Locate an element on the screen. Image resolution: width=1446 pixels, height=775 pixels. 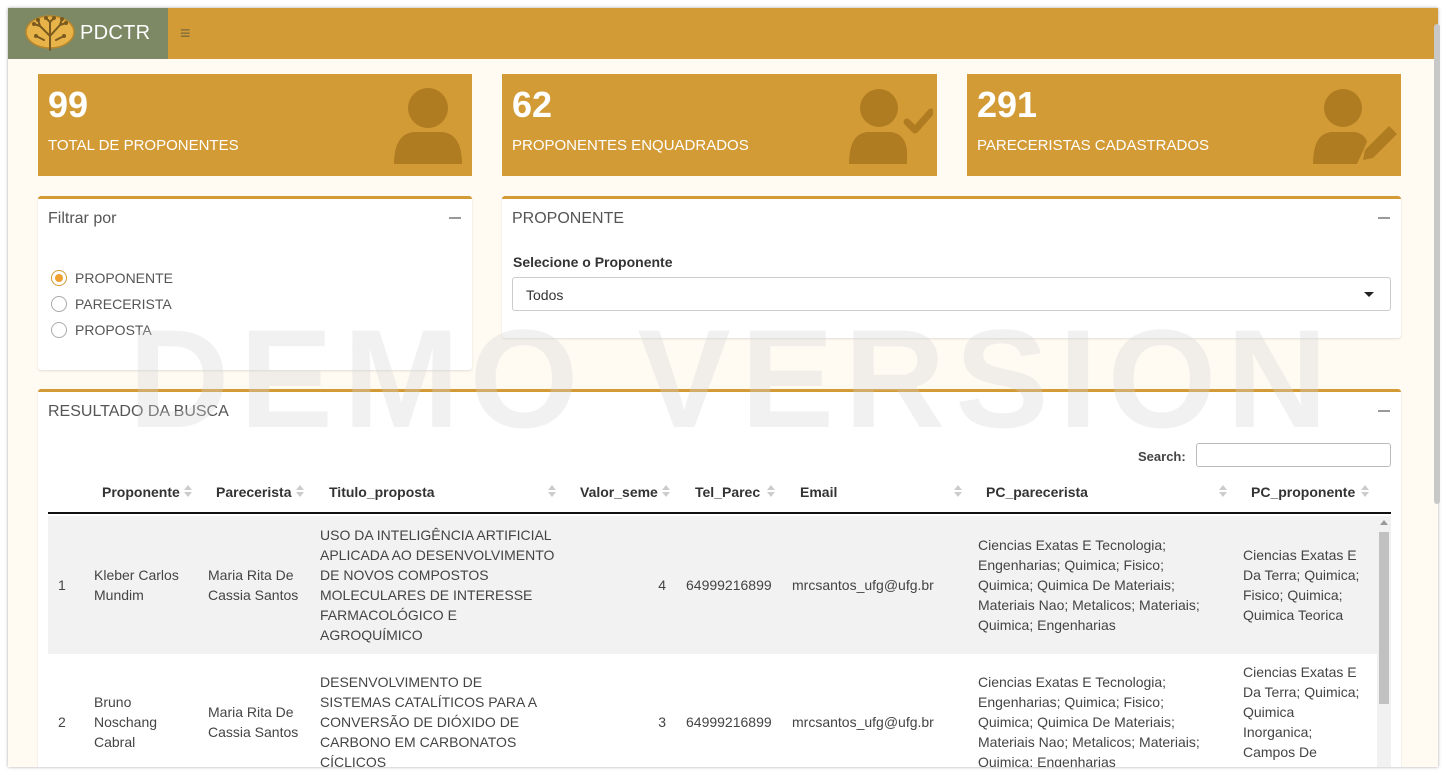
stat-label: PARECERISTAS CADASTRADOS is located at coordinates (1093, 145).